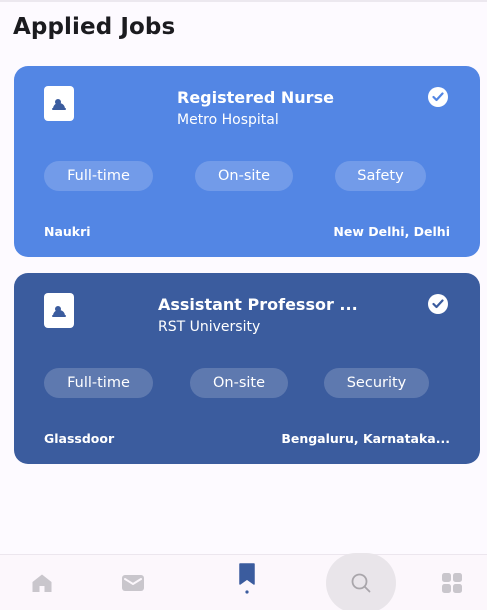  Describe the element at coordinates (255, 97) in the screenshot. I see `job-title: Registered Nurse` at that location.